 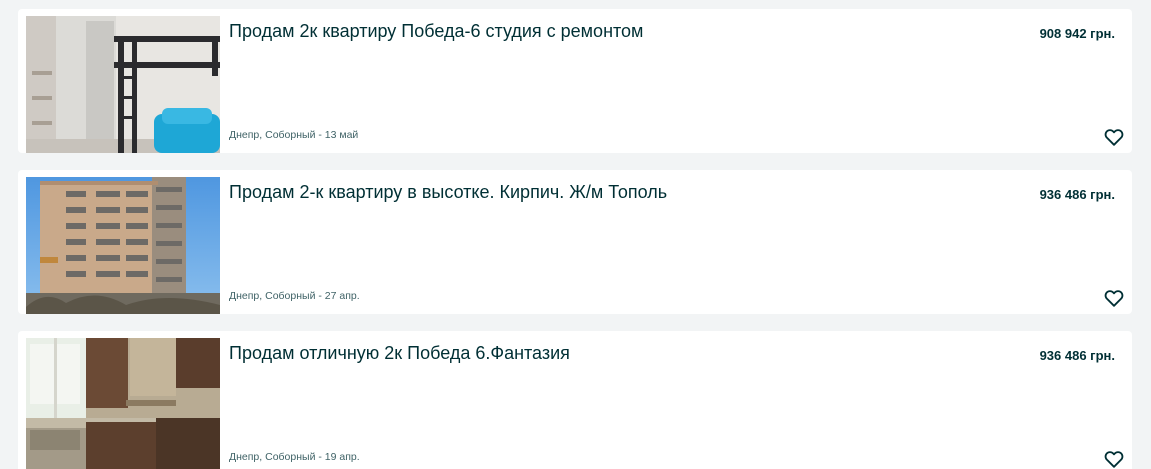 I want to click on listing-meta: Днепр, Соборный - 19 апр., so click(x=294, y=457).